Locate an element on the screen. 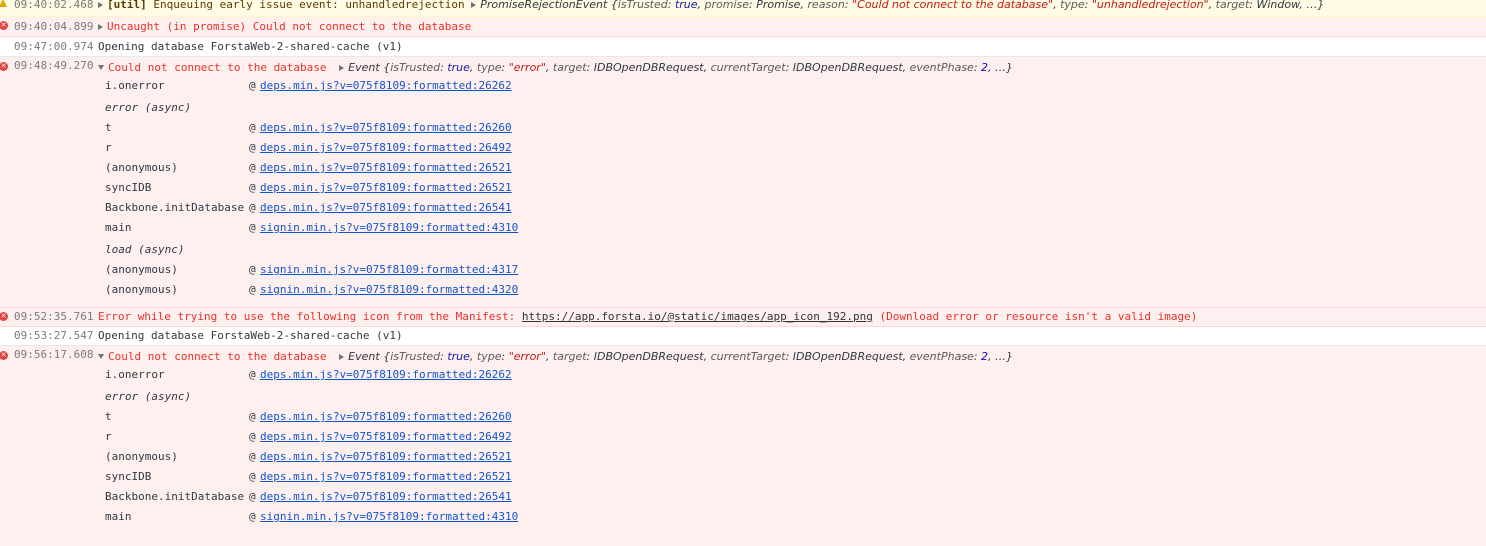  warning-triangle-icon is located at coordinates (3, 3).